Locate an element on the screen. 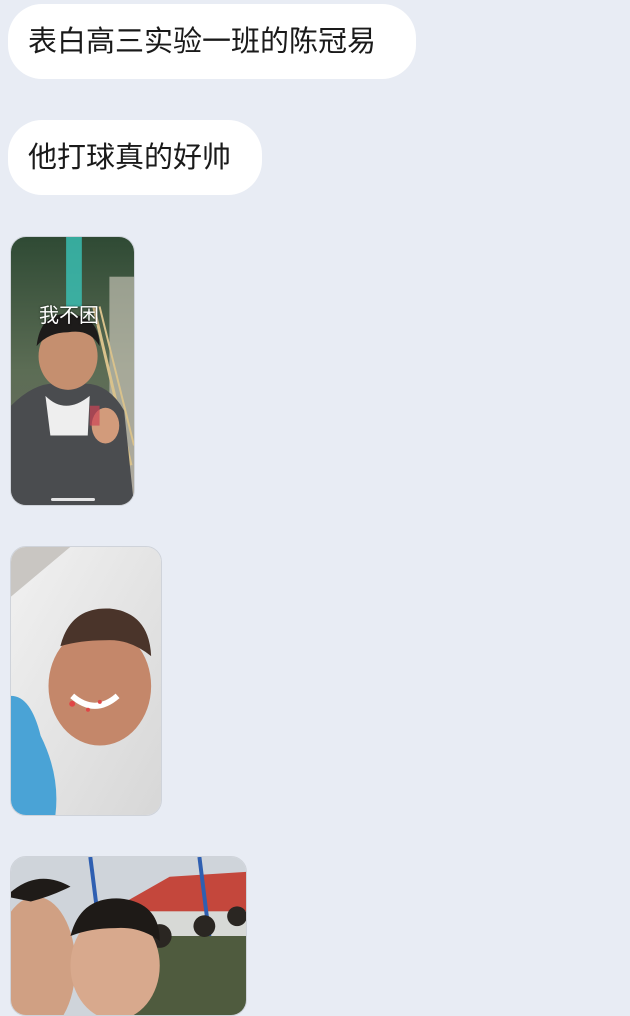 The height and width of the screenshot is (1016, 630). message-text: 表白高三实验一班的陈冠易 is located at coordinates (202, 41).